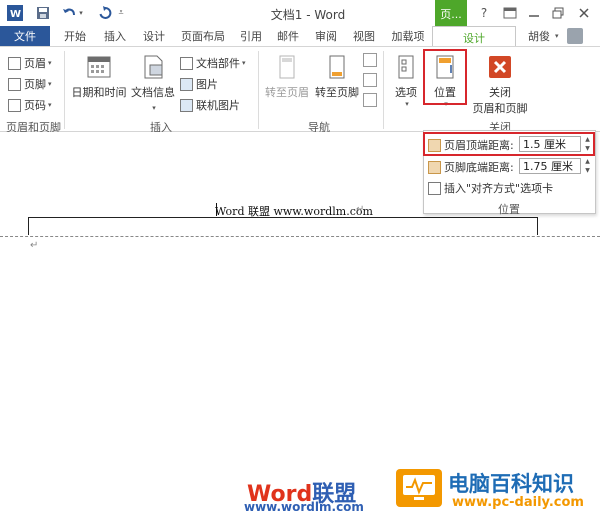 This screenshot has width=600, height=517. I want to click on ribbon-tab-strip: 文件 开始 插入 设计 页面布局 引用 邮件 审阅 视图 加载项 设计 胡俊 ▾, so click(300, 37).